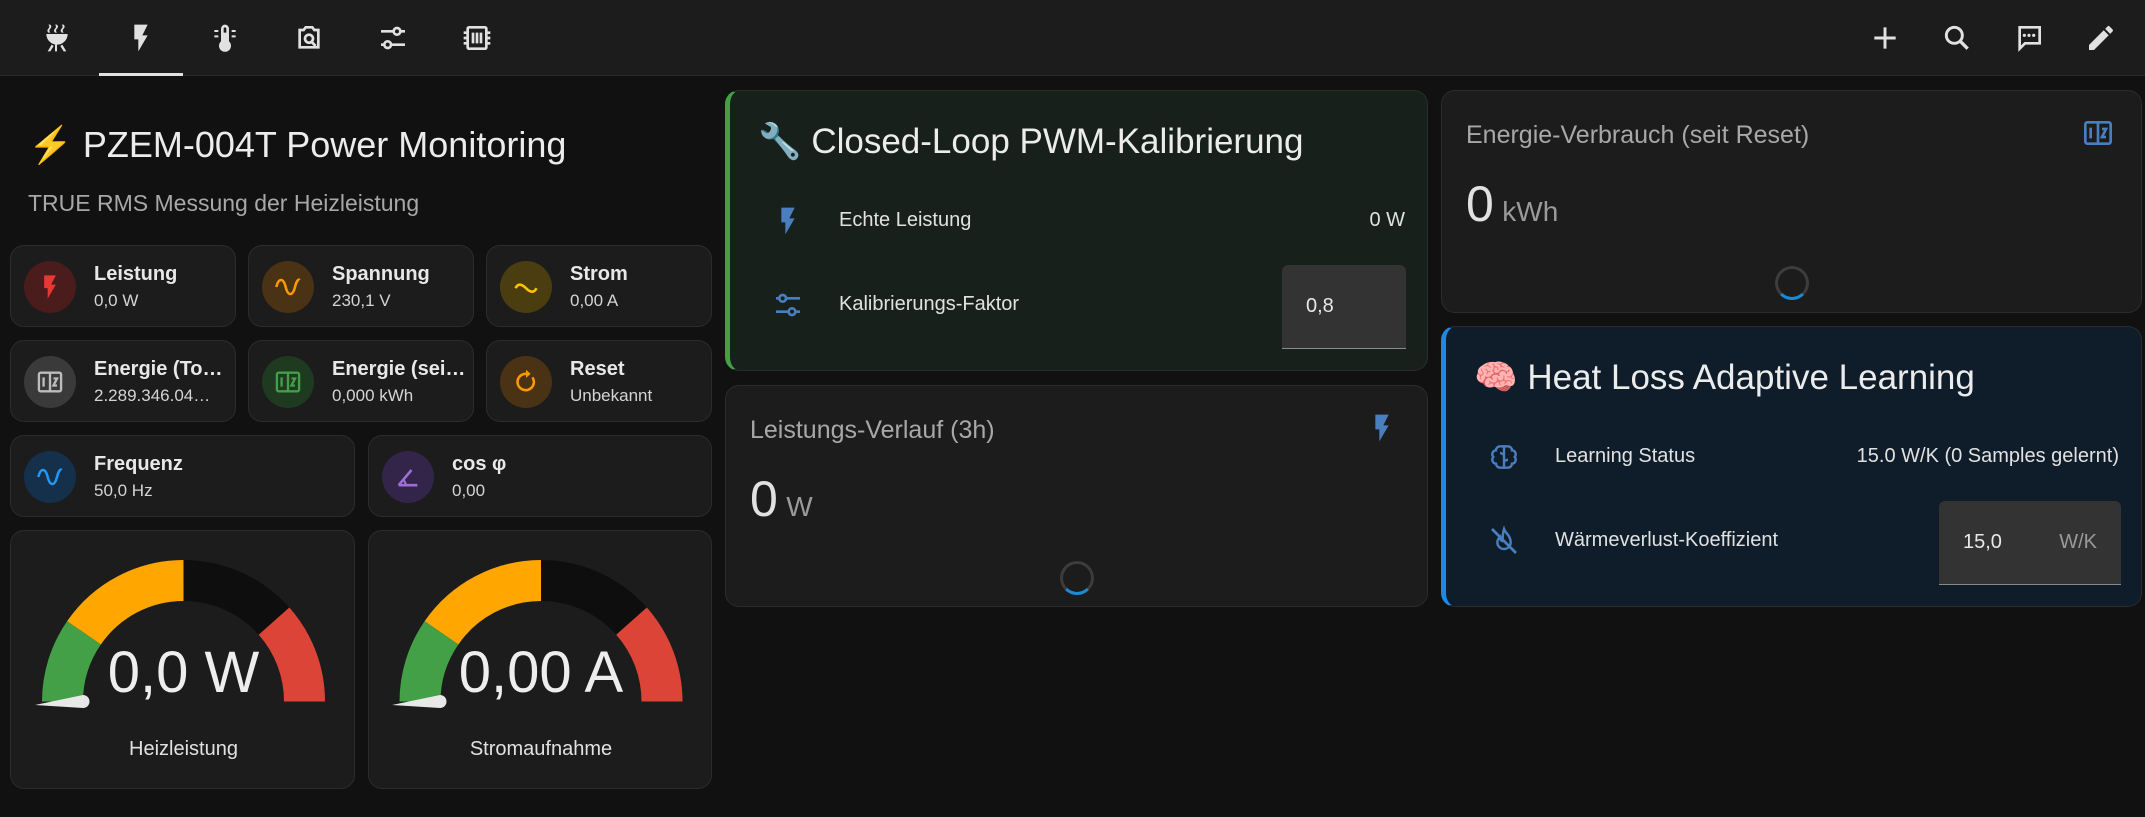 The width and height of the screenshot is (2145, 817). What do you see at coordinates (1987, 456) in the screenshot?
I see `learning-status-value: 15.0 W/K (0 Samples gelernt)` at bounding box center [1987, 456].